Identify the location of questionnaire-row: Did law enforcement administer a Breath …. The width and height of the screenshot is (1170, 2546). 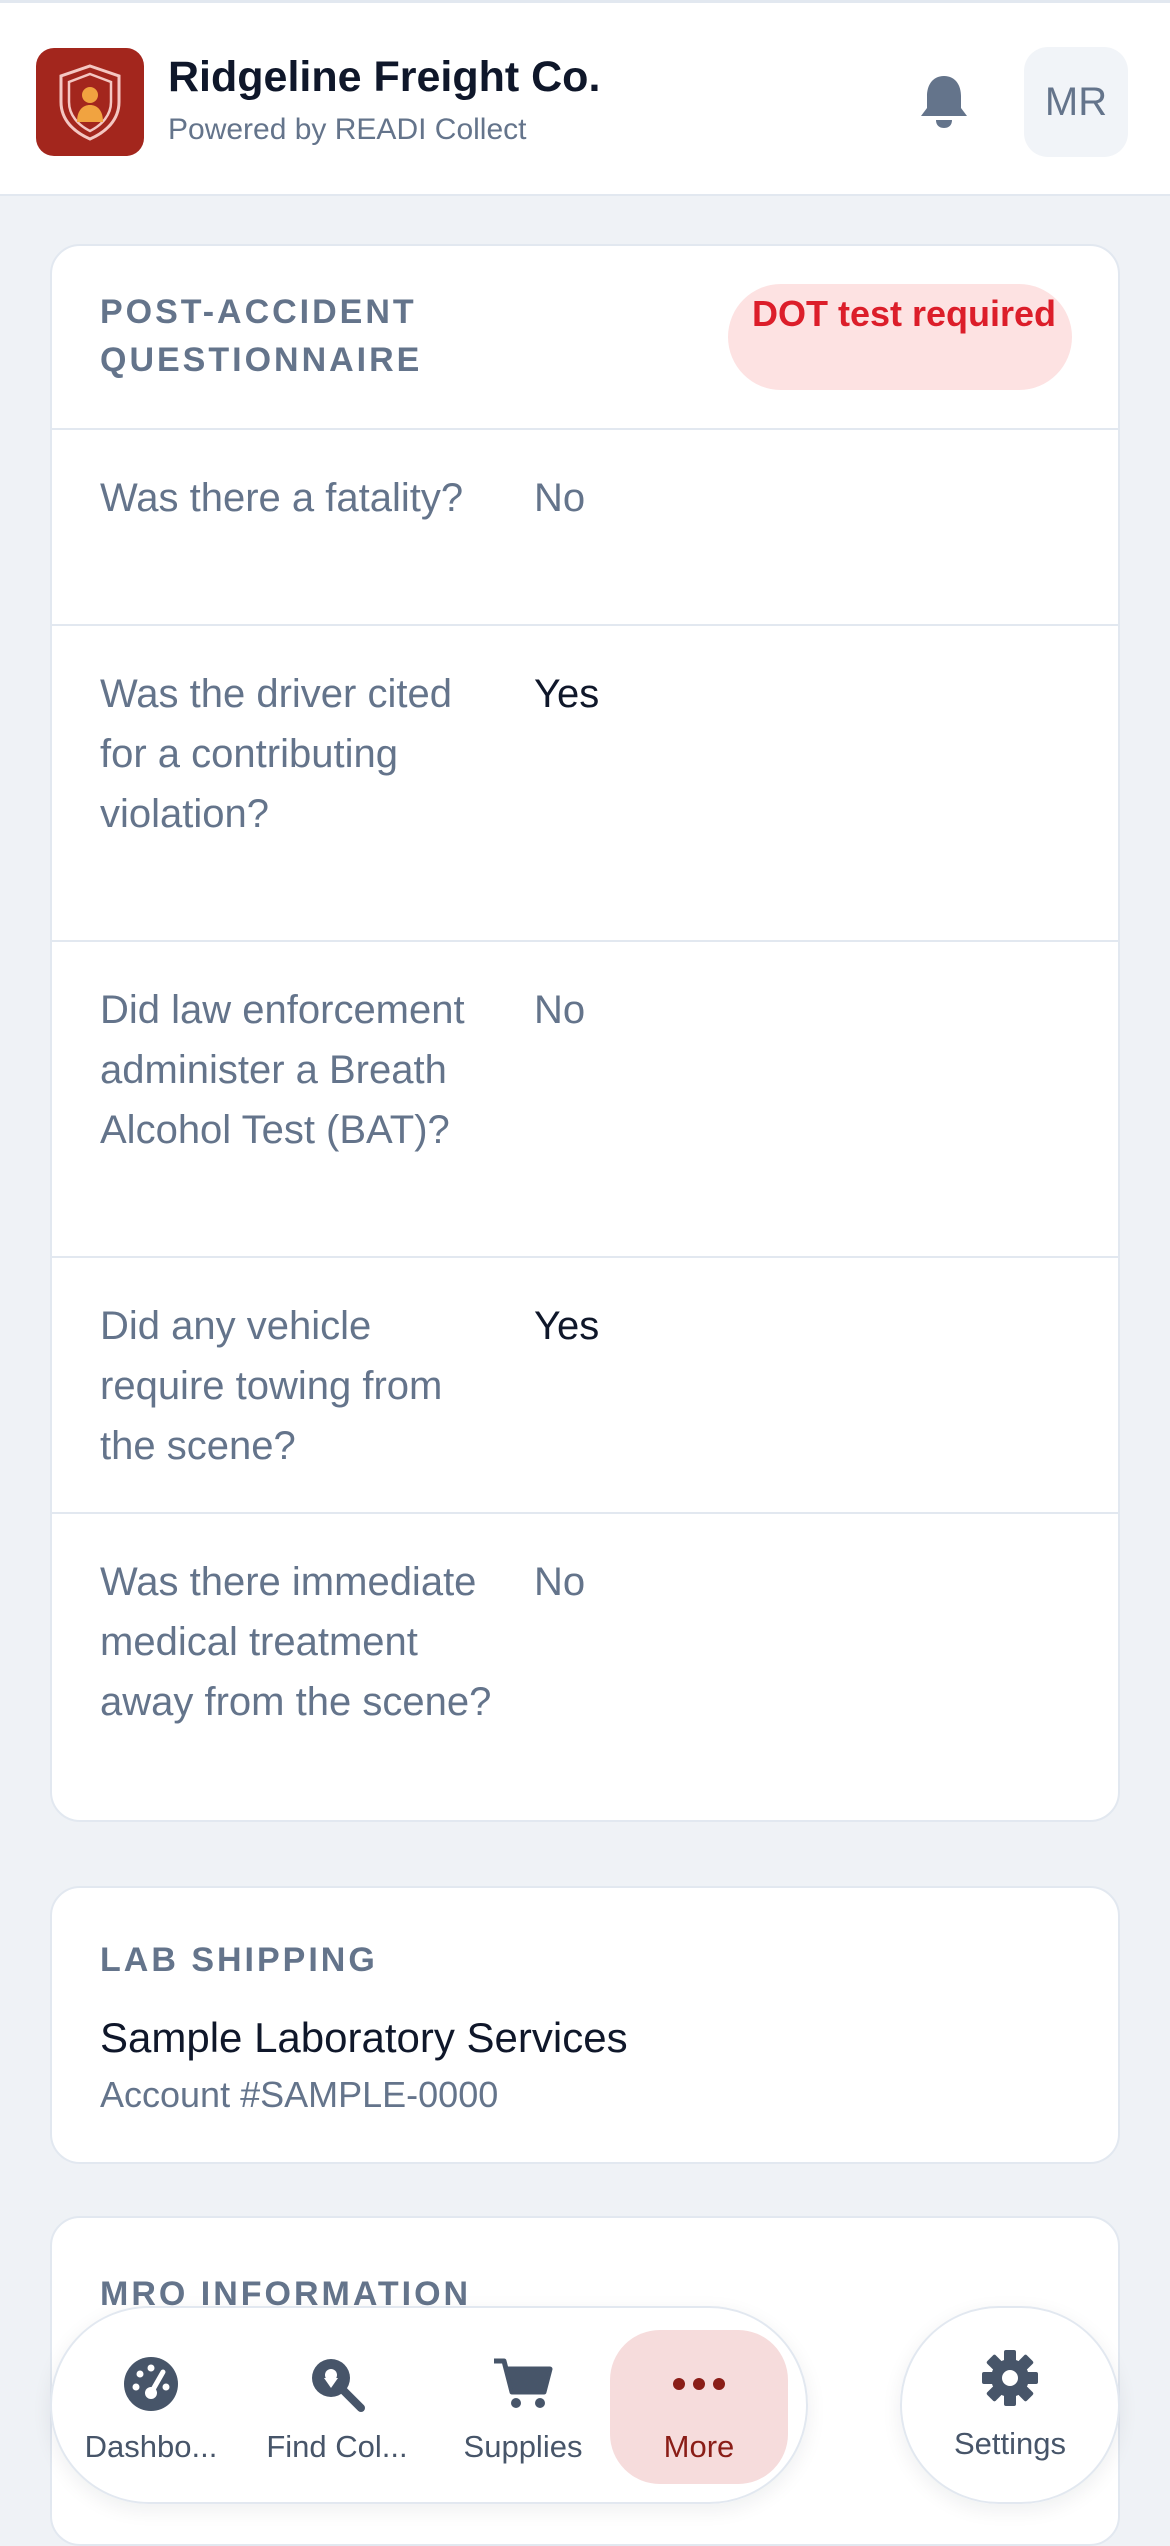
(585, 1100).